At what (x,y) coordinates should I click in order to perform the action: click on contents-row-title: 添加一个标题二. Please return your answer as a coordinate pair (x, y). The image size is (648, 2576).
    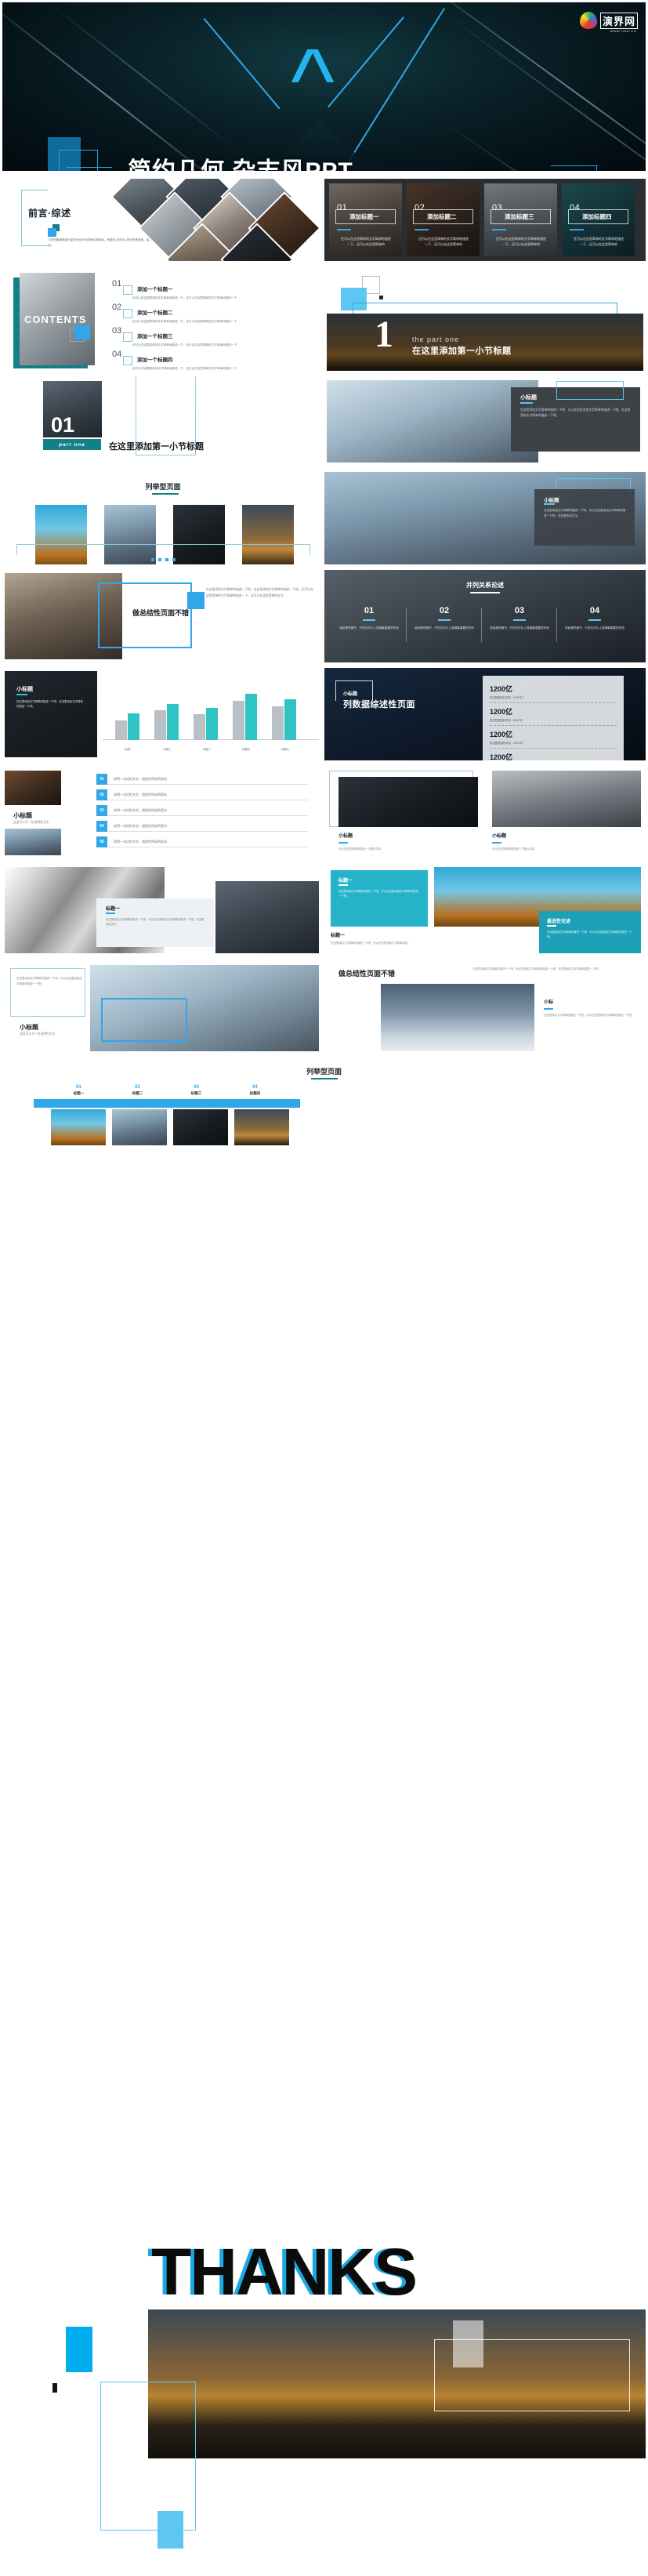
    Looking at the image, I should click on (155, 313).